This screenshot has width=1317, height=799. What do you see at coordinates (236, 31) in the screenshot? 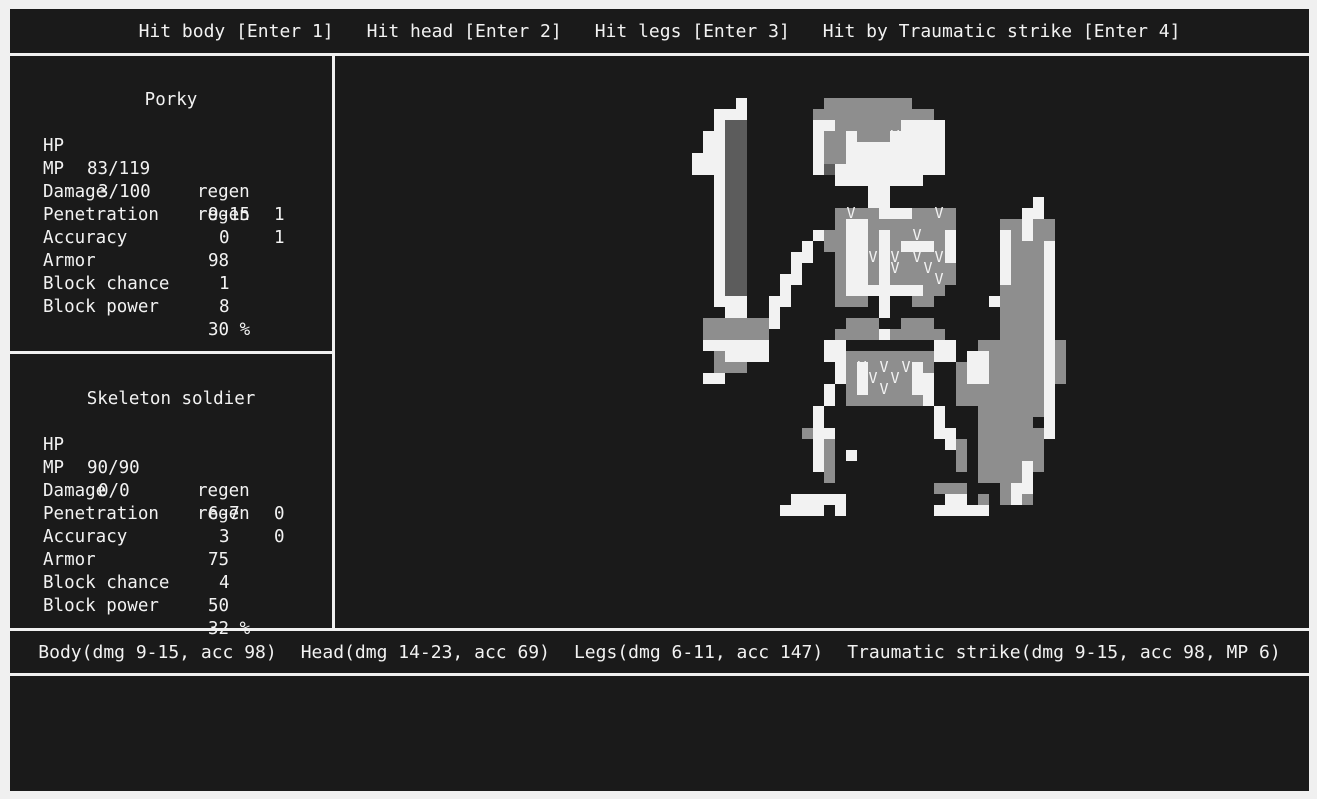
I see `hit-body-action: Hit body [Enter 1]` at bounding box center [236, 31].